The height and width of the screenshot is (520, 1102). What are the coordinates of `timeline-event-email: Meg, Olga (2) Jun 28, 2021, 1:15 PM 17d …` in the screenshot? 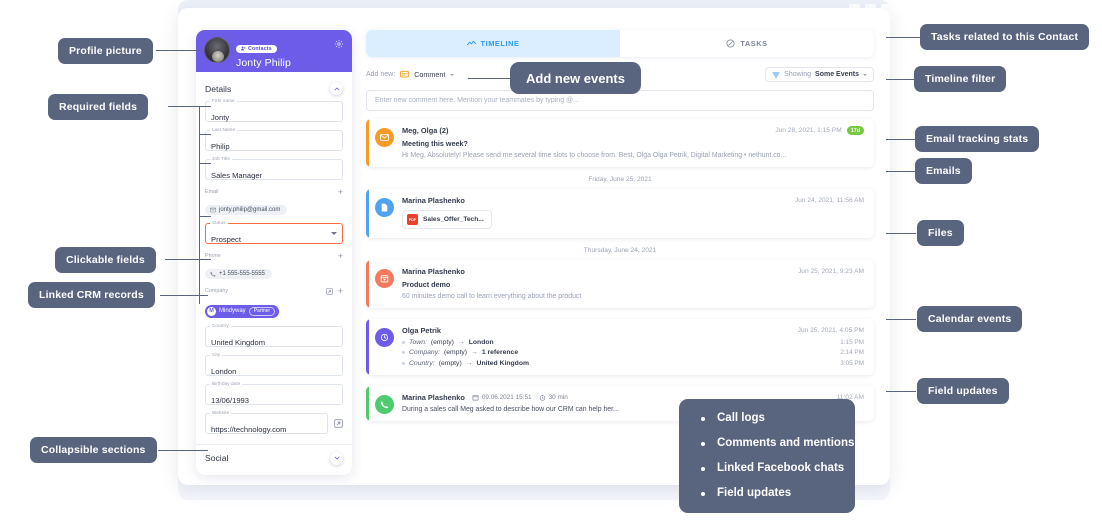 It's located at (620, 143).